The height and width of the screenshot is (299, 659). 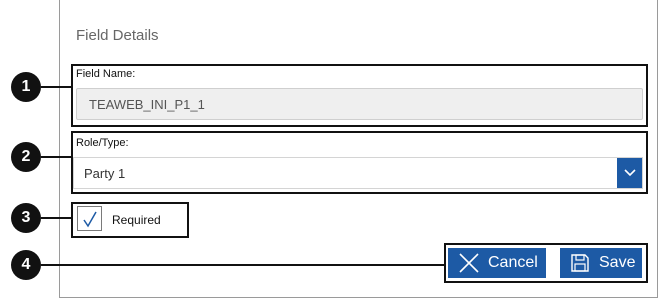 I want to click on save-button: Save, so click(x=601, y=263).